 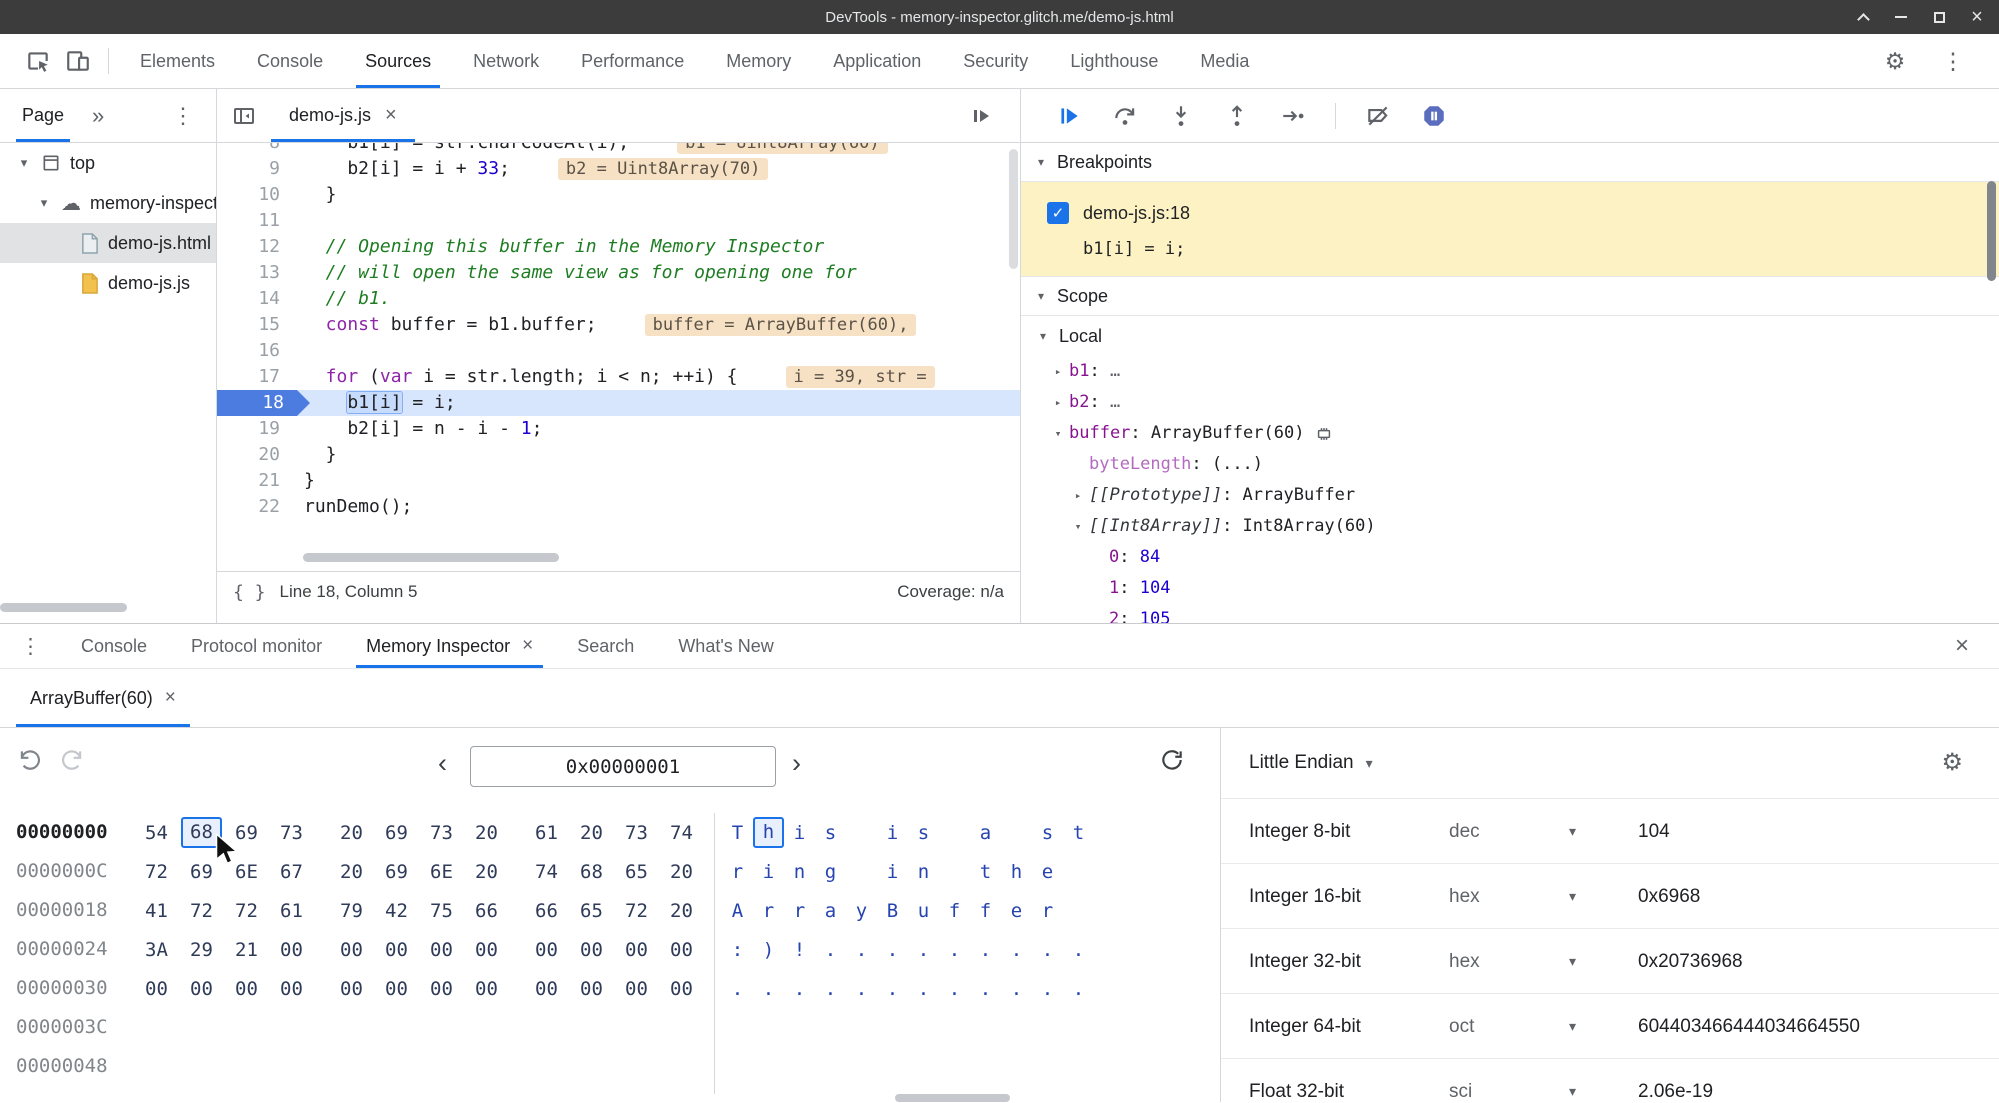 I want to click on line-number: 11, so click(x=256, y=221).